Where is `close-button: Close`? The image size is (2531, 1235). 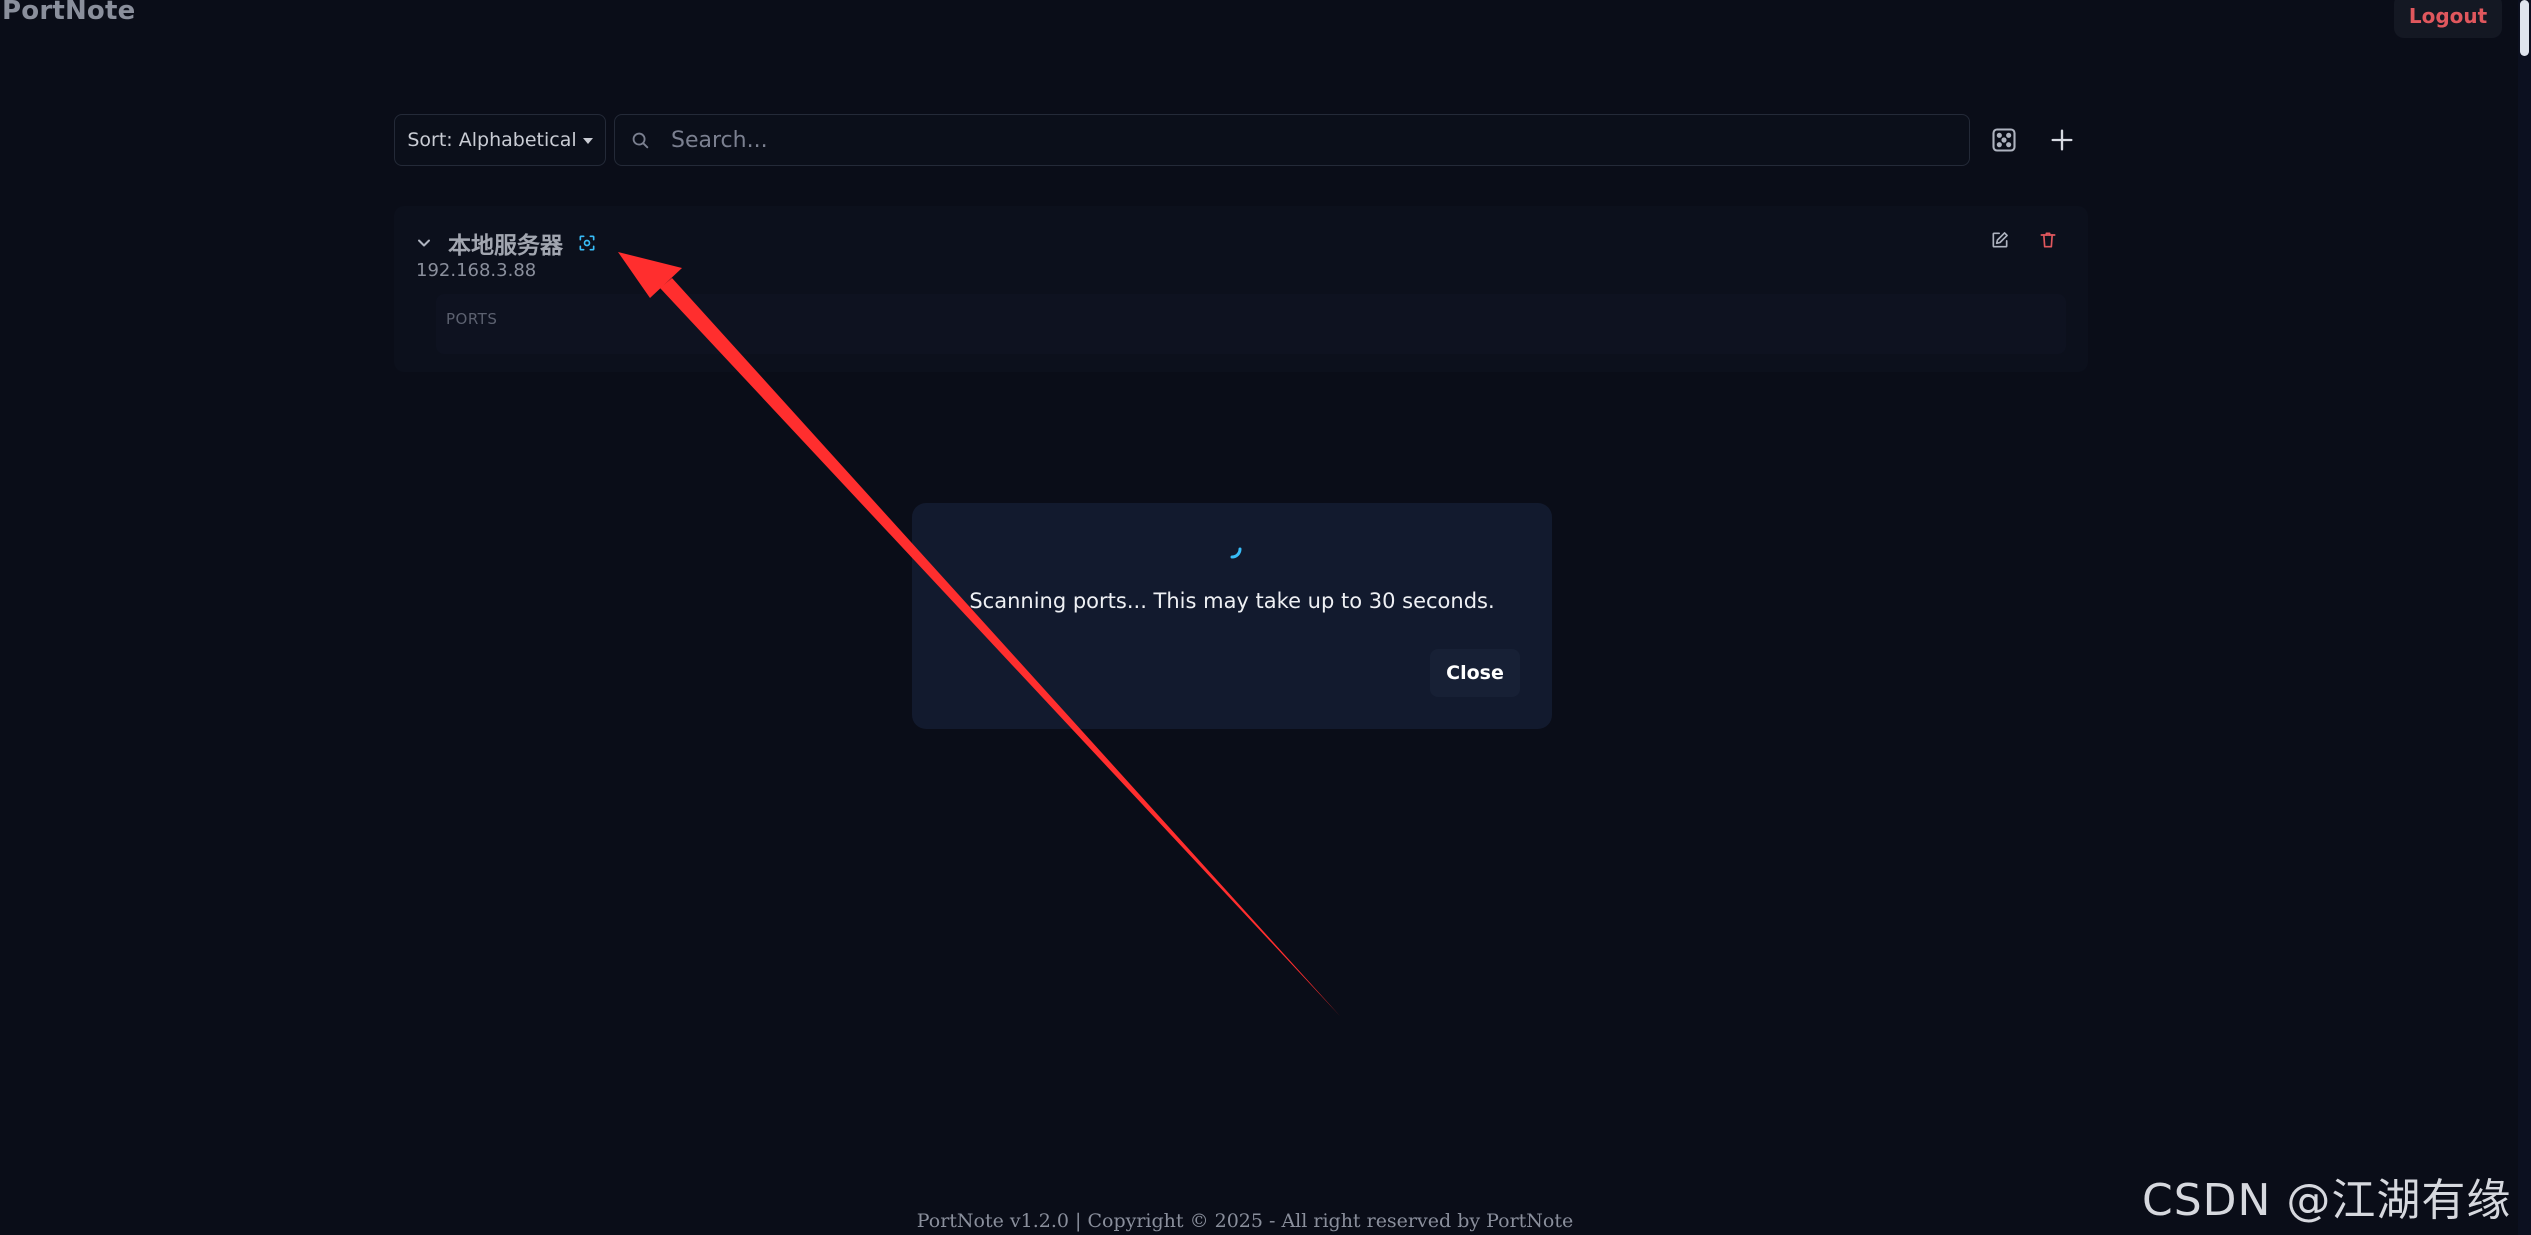 close-button: Close is located at coordinates (1475, 673).